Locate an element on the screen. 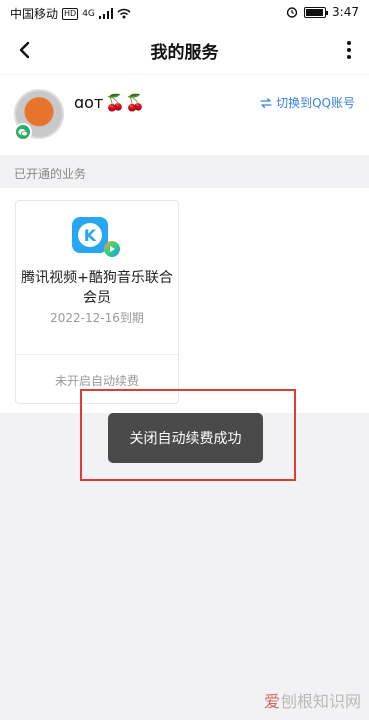  battery-icon is located at coordinates (316, 12).